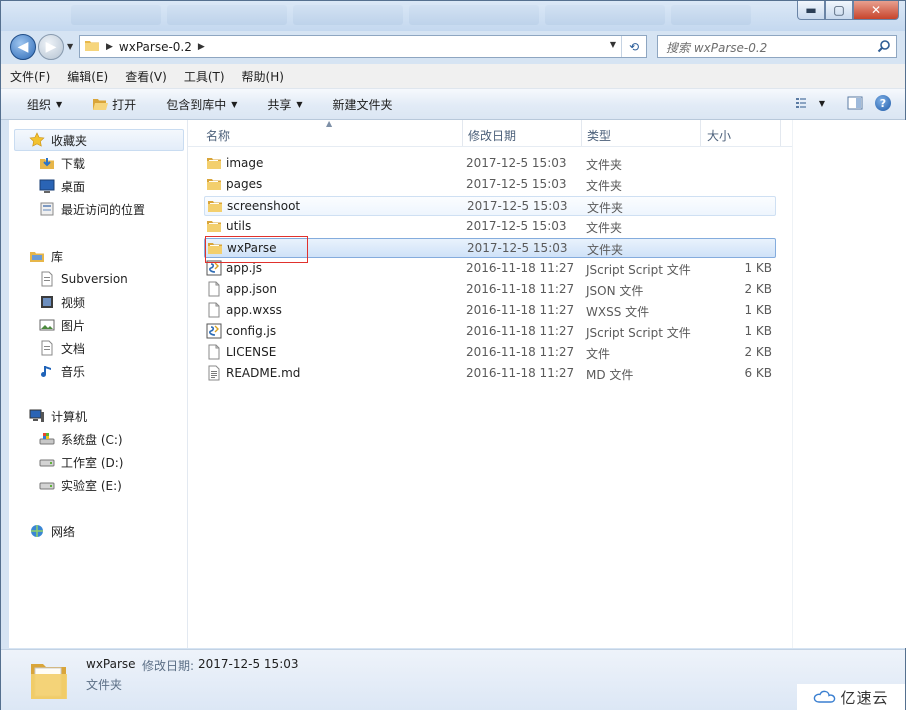  Describe the element at coordinates (92, 209) in the screenshot. I see `nav-item-recent-places: 最近访问的位置` at that location.